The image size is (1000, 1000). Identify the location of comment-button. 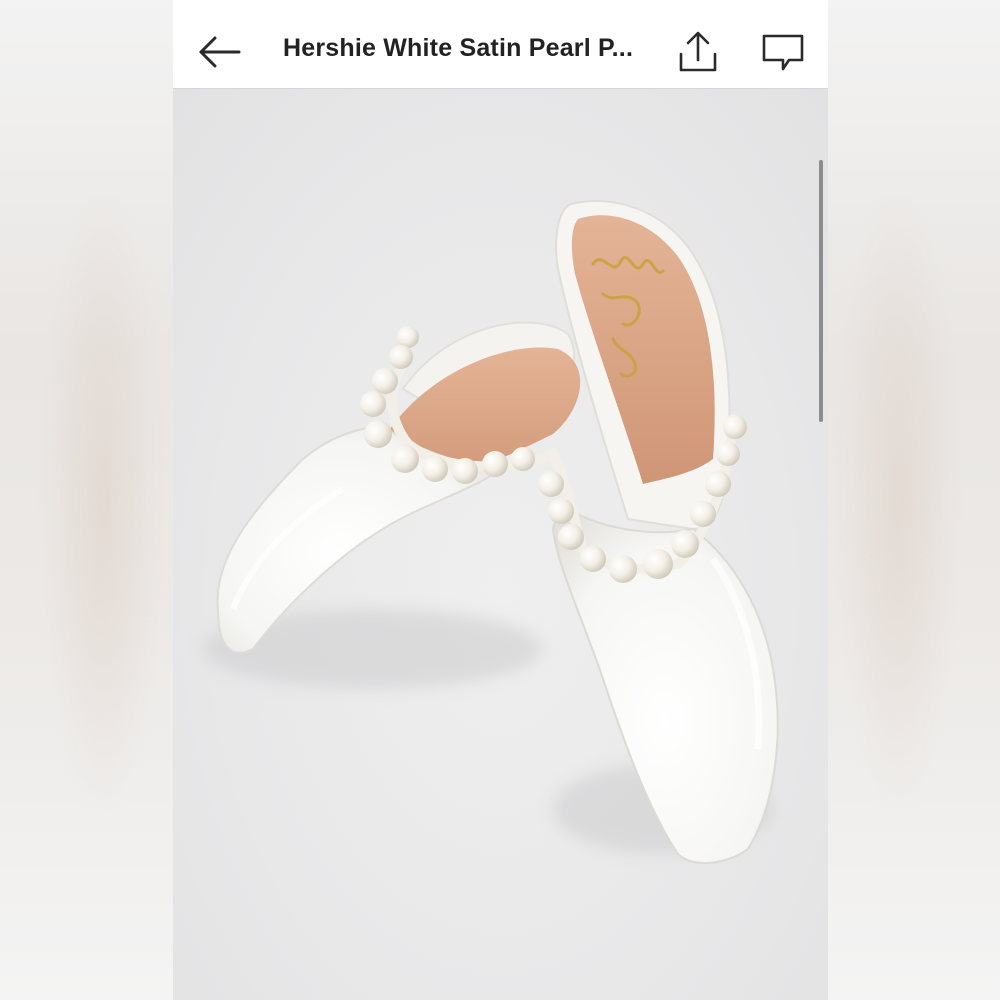
(783, 52).